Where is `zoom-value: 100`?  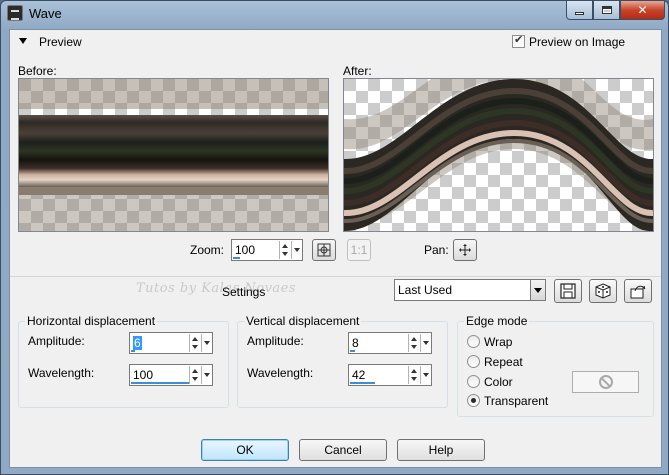
zoom-value: 100 is located at coordinates (245, 250).